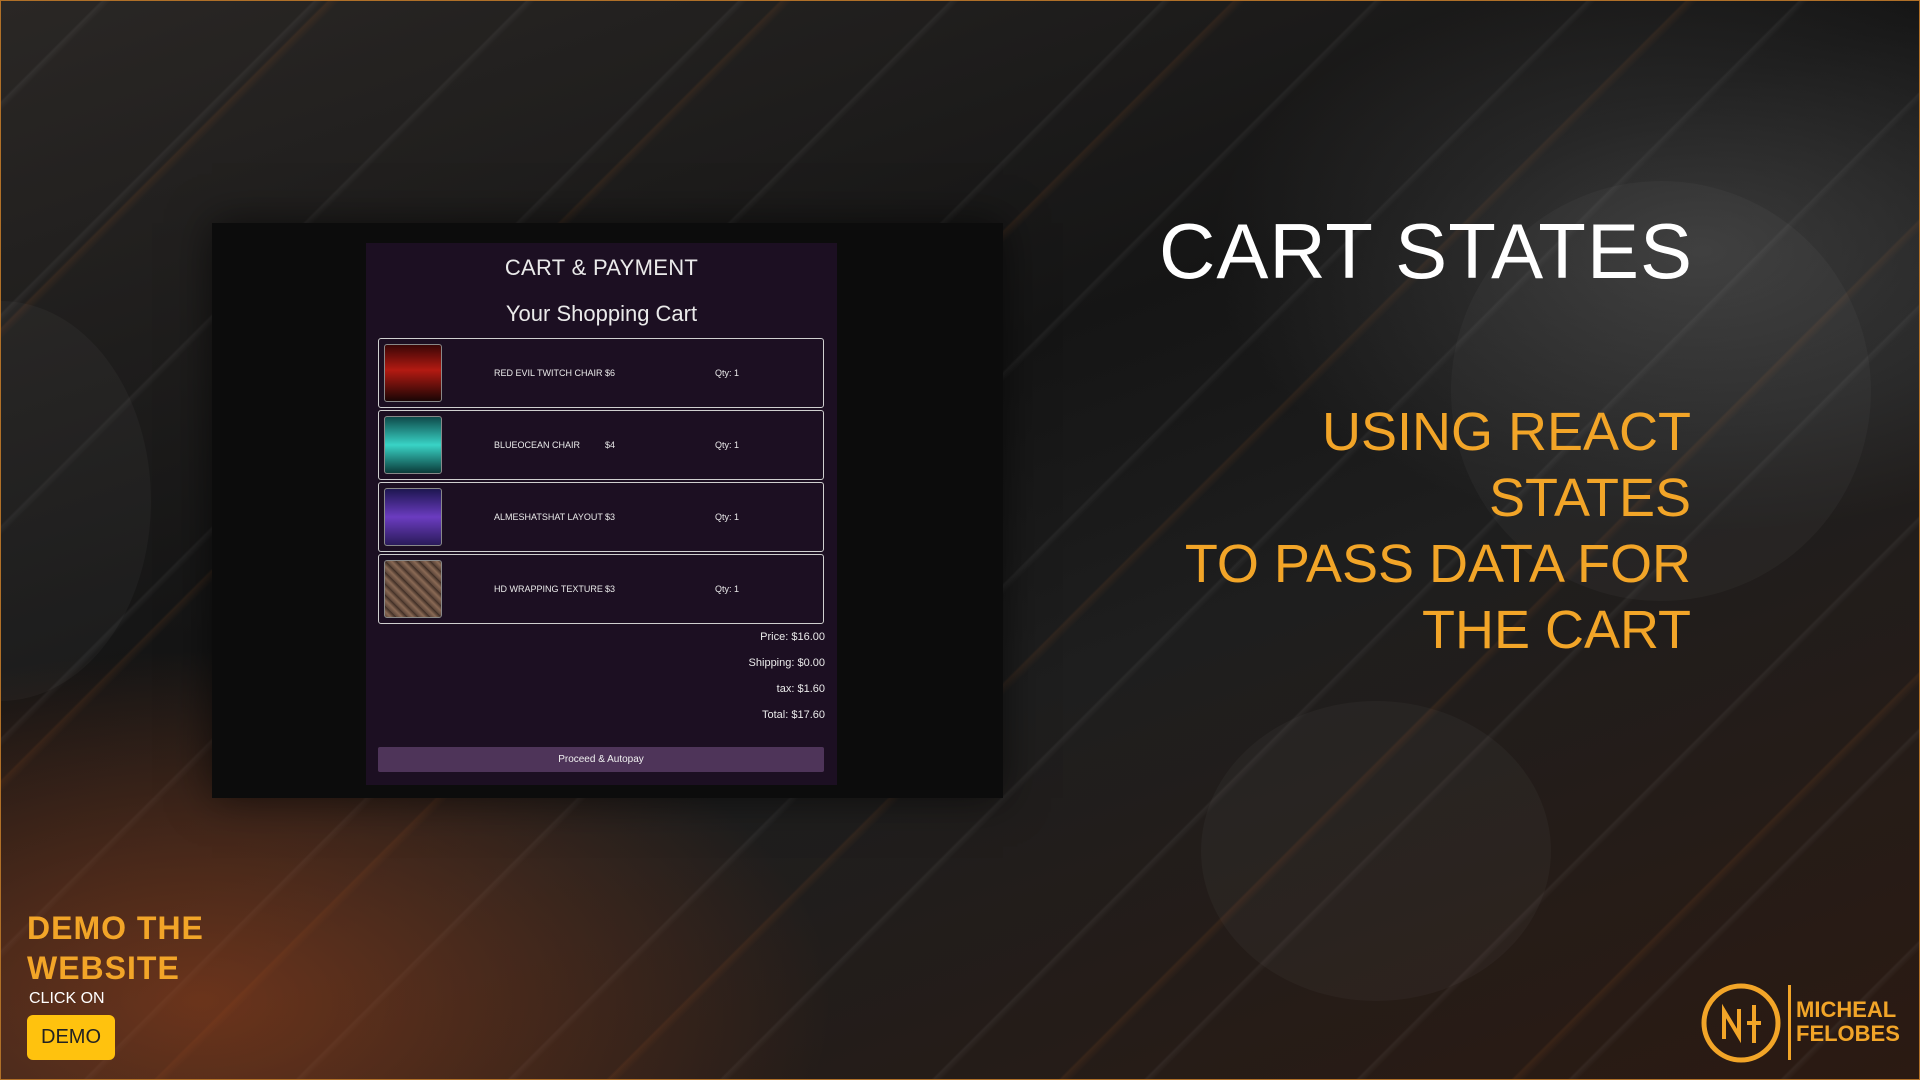 The width and height of the screenshot is (1920, 1080). What do you see at coordinates (800, 689) in the screenshot?
I see `summary-tax: tax: $1.60` at bounding box center [800, 689].